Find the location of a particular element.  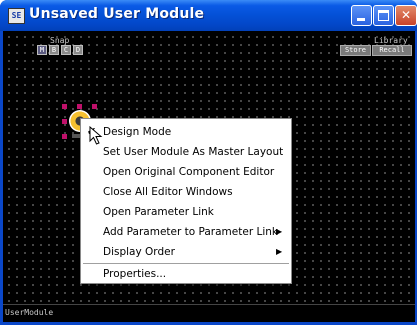

library-recall-button: Recall is located at coordinates (392, 50).